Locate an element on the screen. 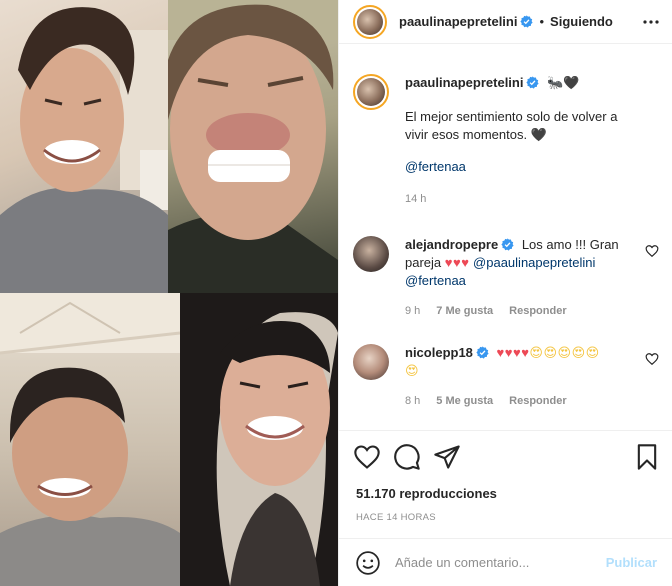  caption-timestamp: 14 h is located at coordinates (415, 199).